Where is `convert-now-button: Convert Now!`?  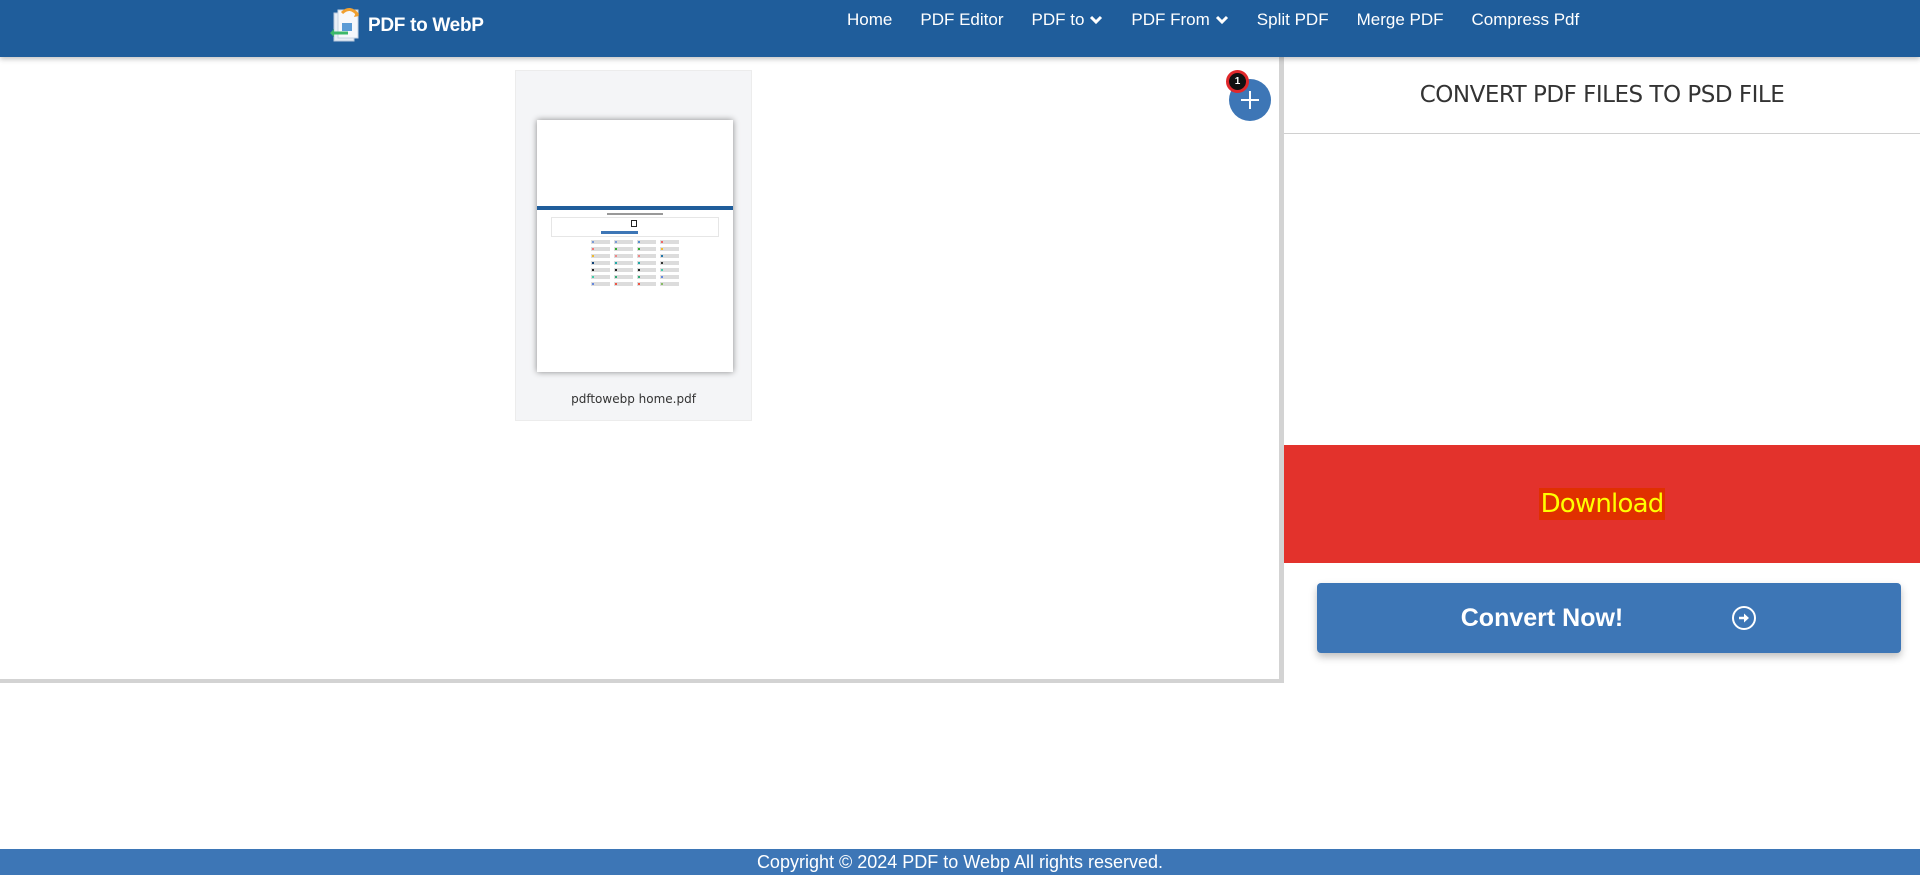
convert-now-button: Convert Now! is located at coordinates (1609, 618).